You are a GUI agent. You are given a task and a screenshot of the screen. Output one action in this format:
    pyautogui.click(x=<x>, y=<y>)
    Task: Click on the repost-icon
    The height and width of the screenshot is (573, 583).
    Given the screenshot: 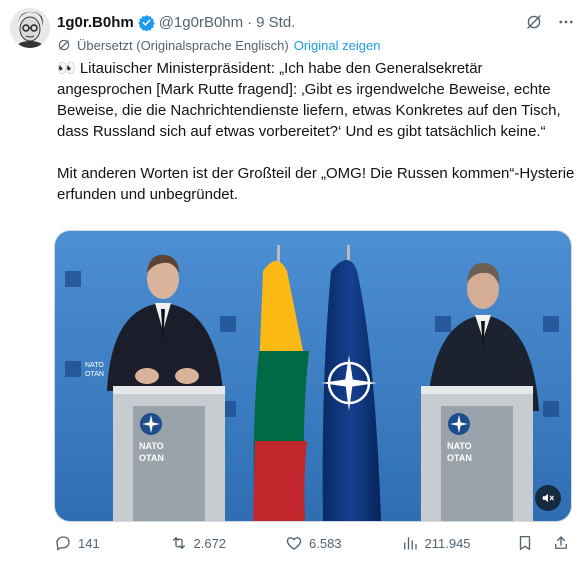 What is the action you would take?
    pyautogui.click(x=178, y=543)
    